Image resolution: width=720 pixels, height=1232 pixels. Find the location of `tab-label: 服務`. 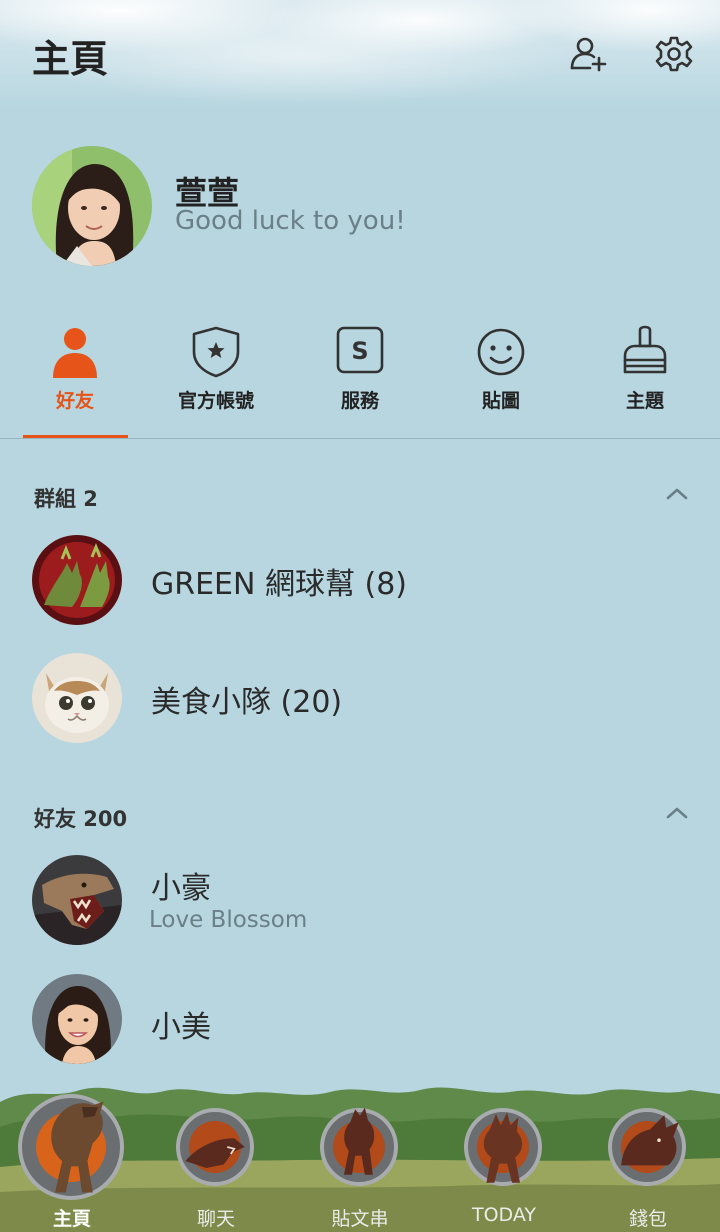

tab-label: 服務 is located at coordinates (359, 401).